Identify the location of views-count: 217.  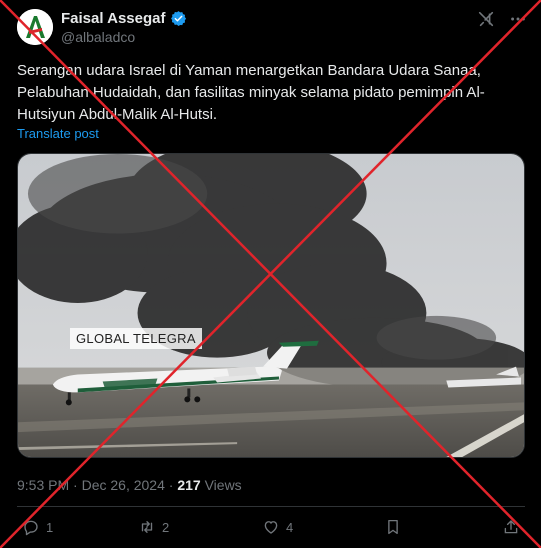
(189, 485).